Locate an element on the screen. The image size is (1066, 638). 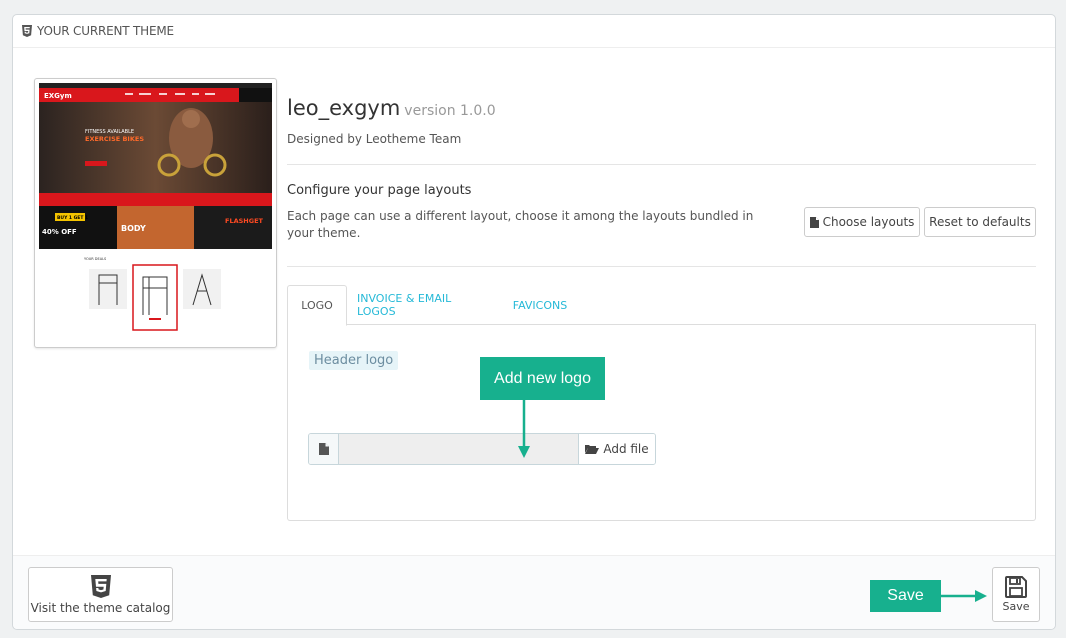
preview-brand: EXGym is located at coordinates (58, 96).